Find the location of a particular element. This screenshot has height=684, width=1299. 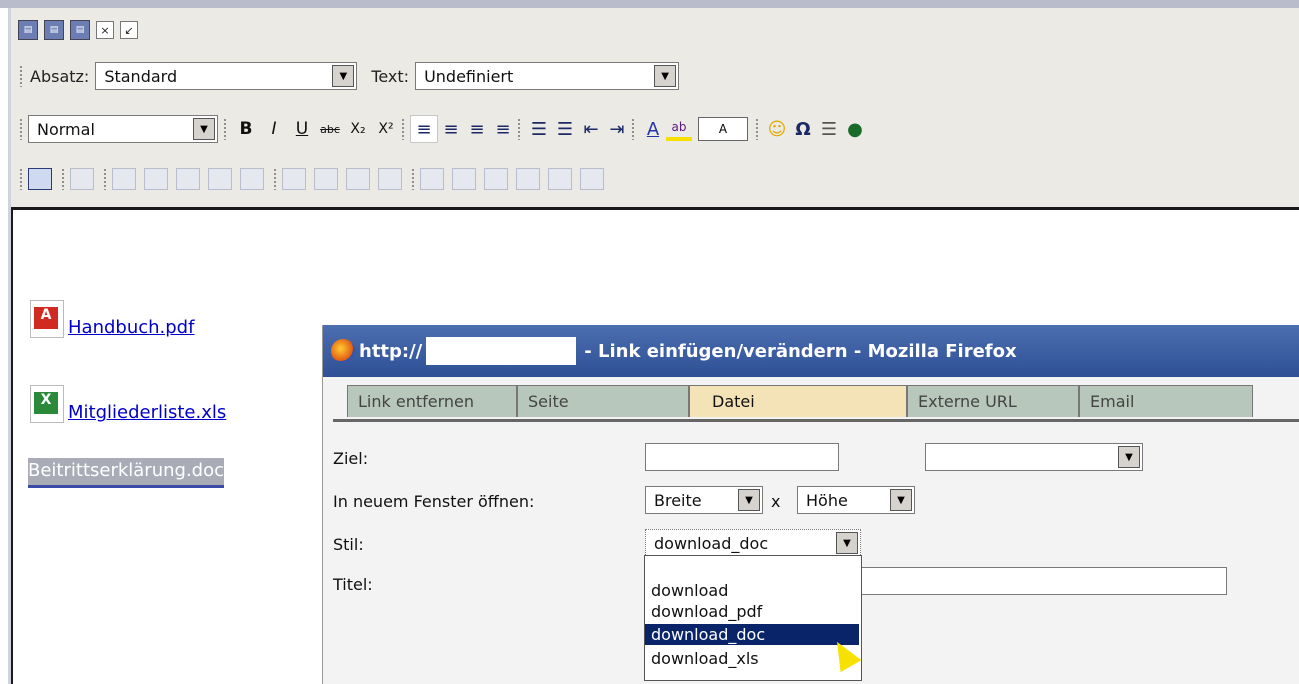

tab-datei: Datei is located at coordinates (798, 401).